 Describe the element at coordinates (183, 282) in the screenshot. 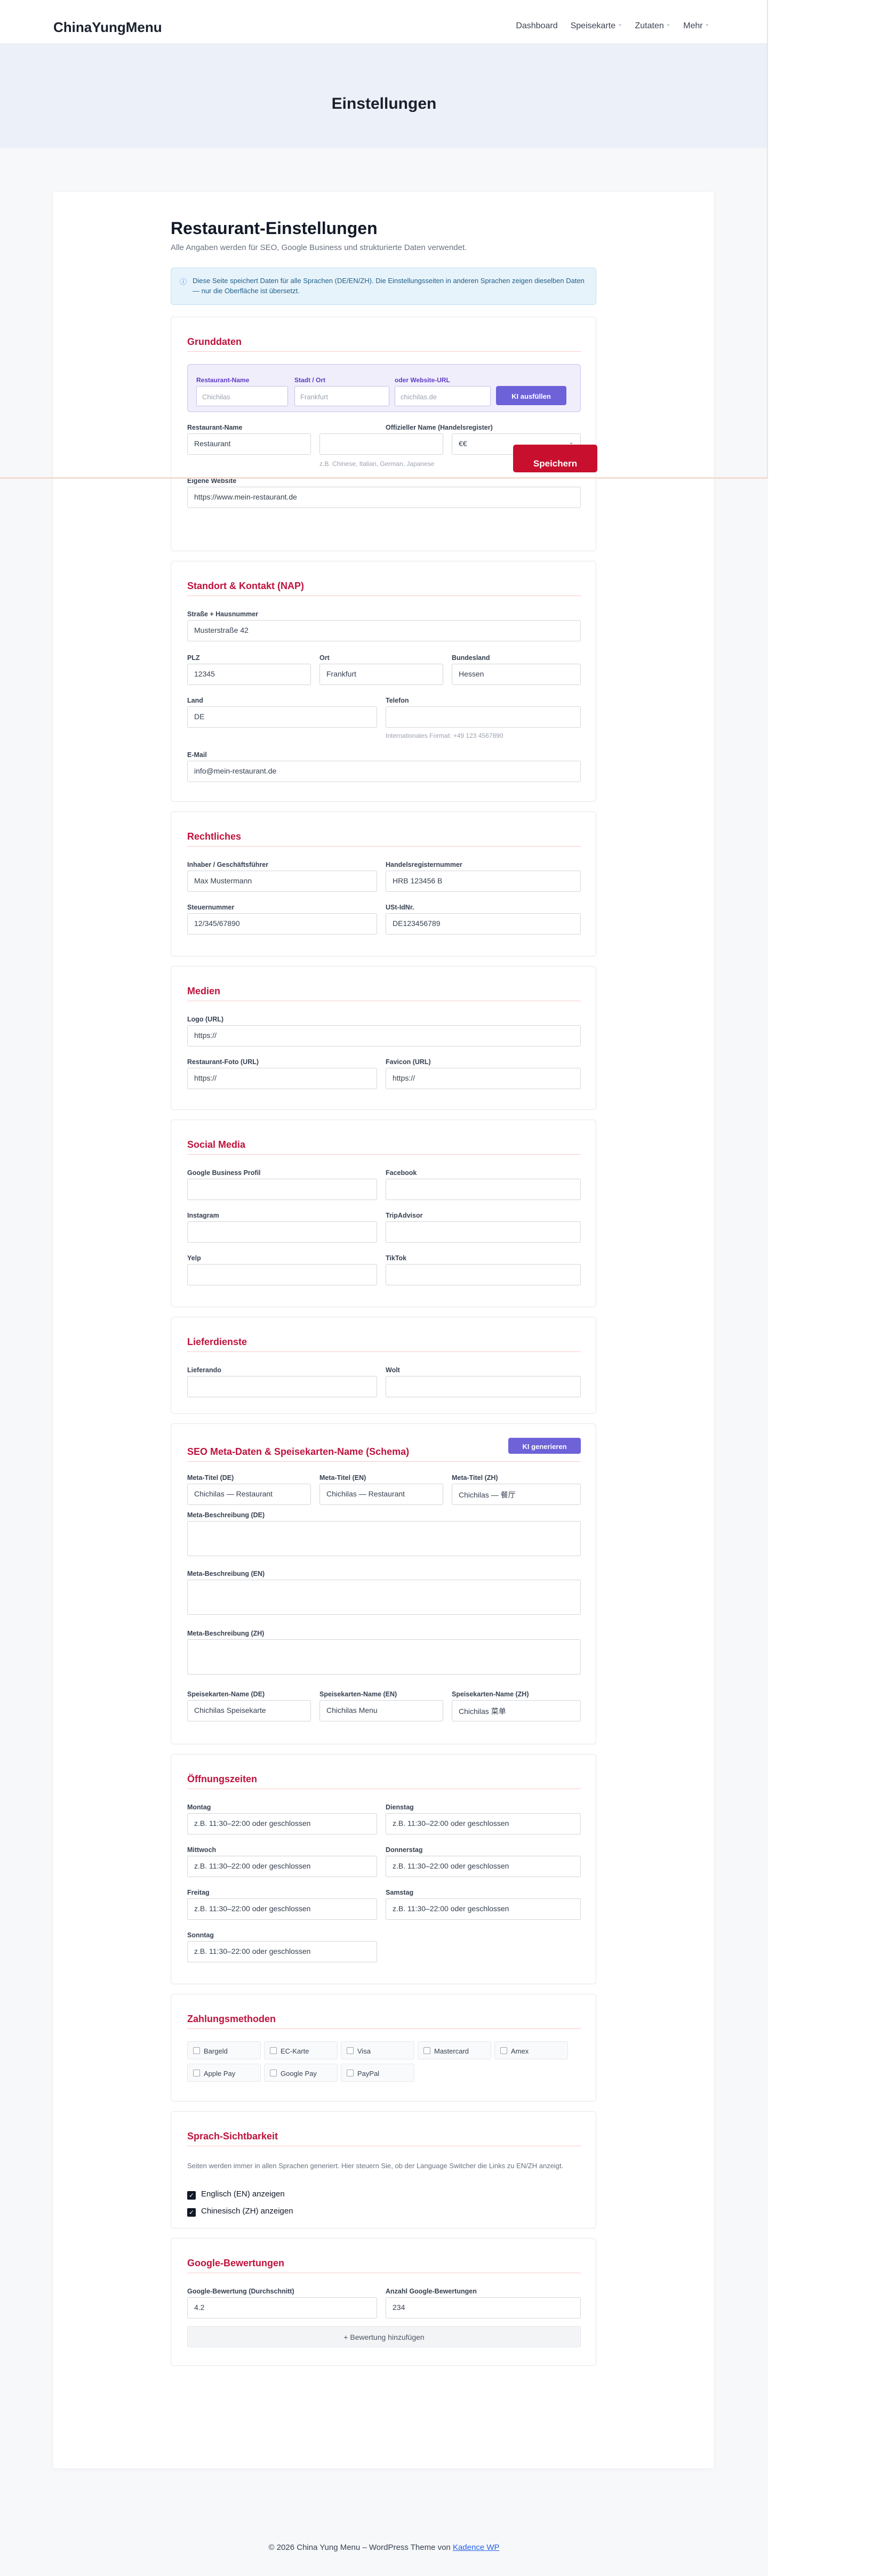

I see `info-icon: ⓘ` at that location.